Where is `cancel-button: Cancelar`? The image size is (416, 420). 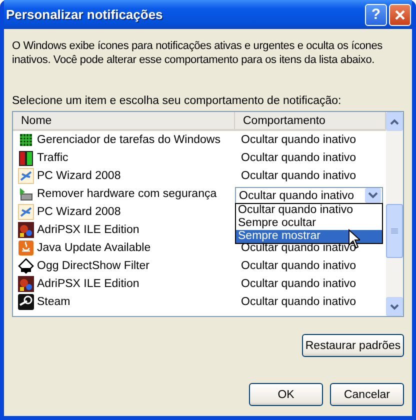
cancel-button: Cancelar is located at coordinates (367, 394).